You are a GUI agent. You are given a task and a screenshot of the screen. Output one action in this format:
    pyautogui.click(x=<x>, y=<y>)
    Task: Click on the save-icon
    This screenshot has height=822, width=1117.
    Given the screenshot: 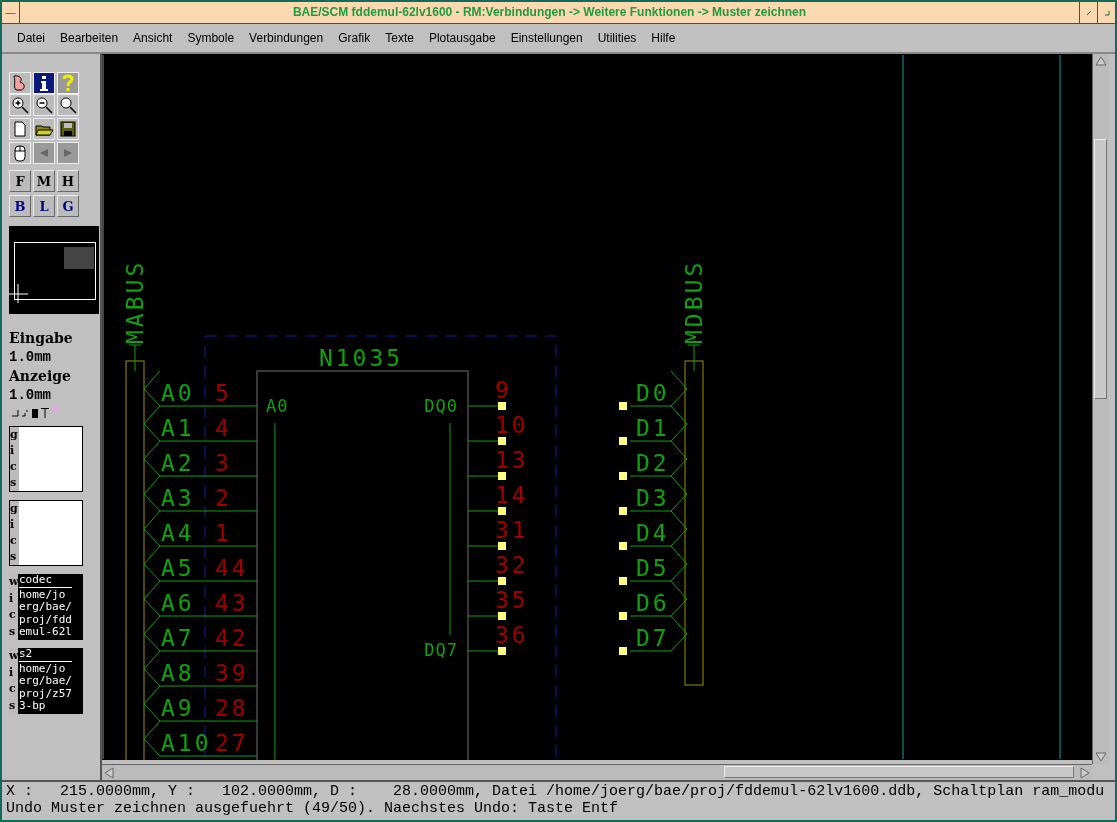 What is the action you would take?
    pyautogui.click(x=68, y=129)
    